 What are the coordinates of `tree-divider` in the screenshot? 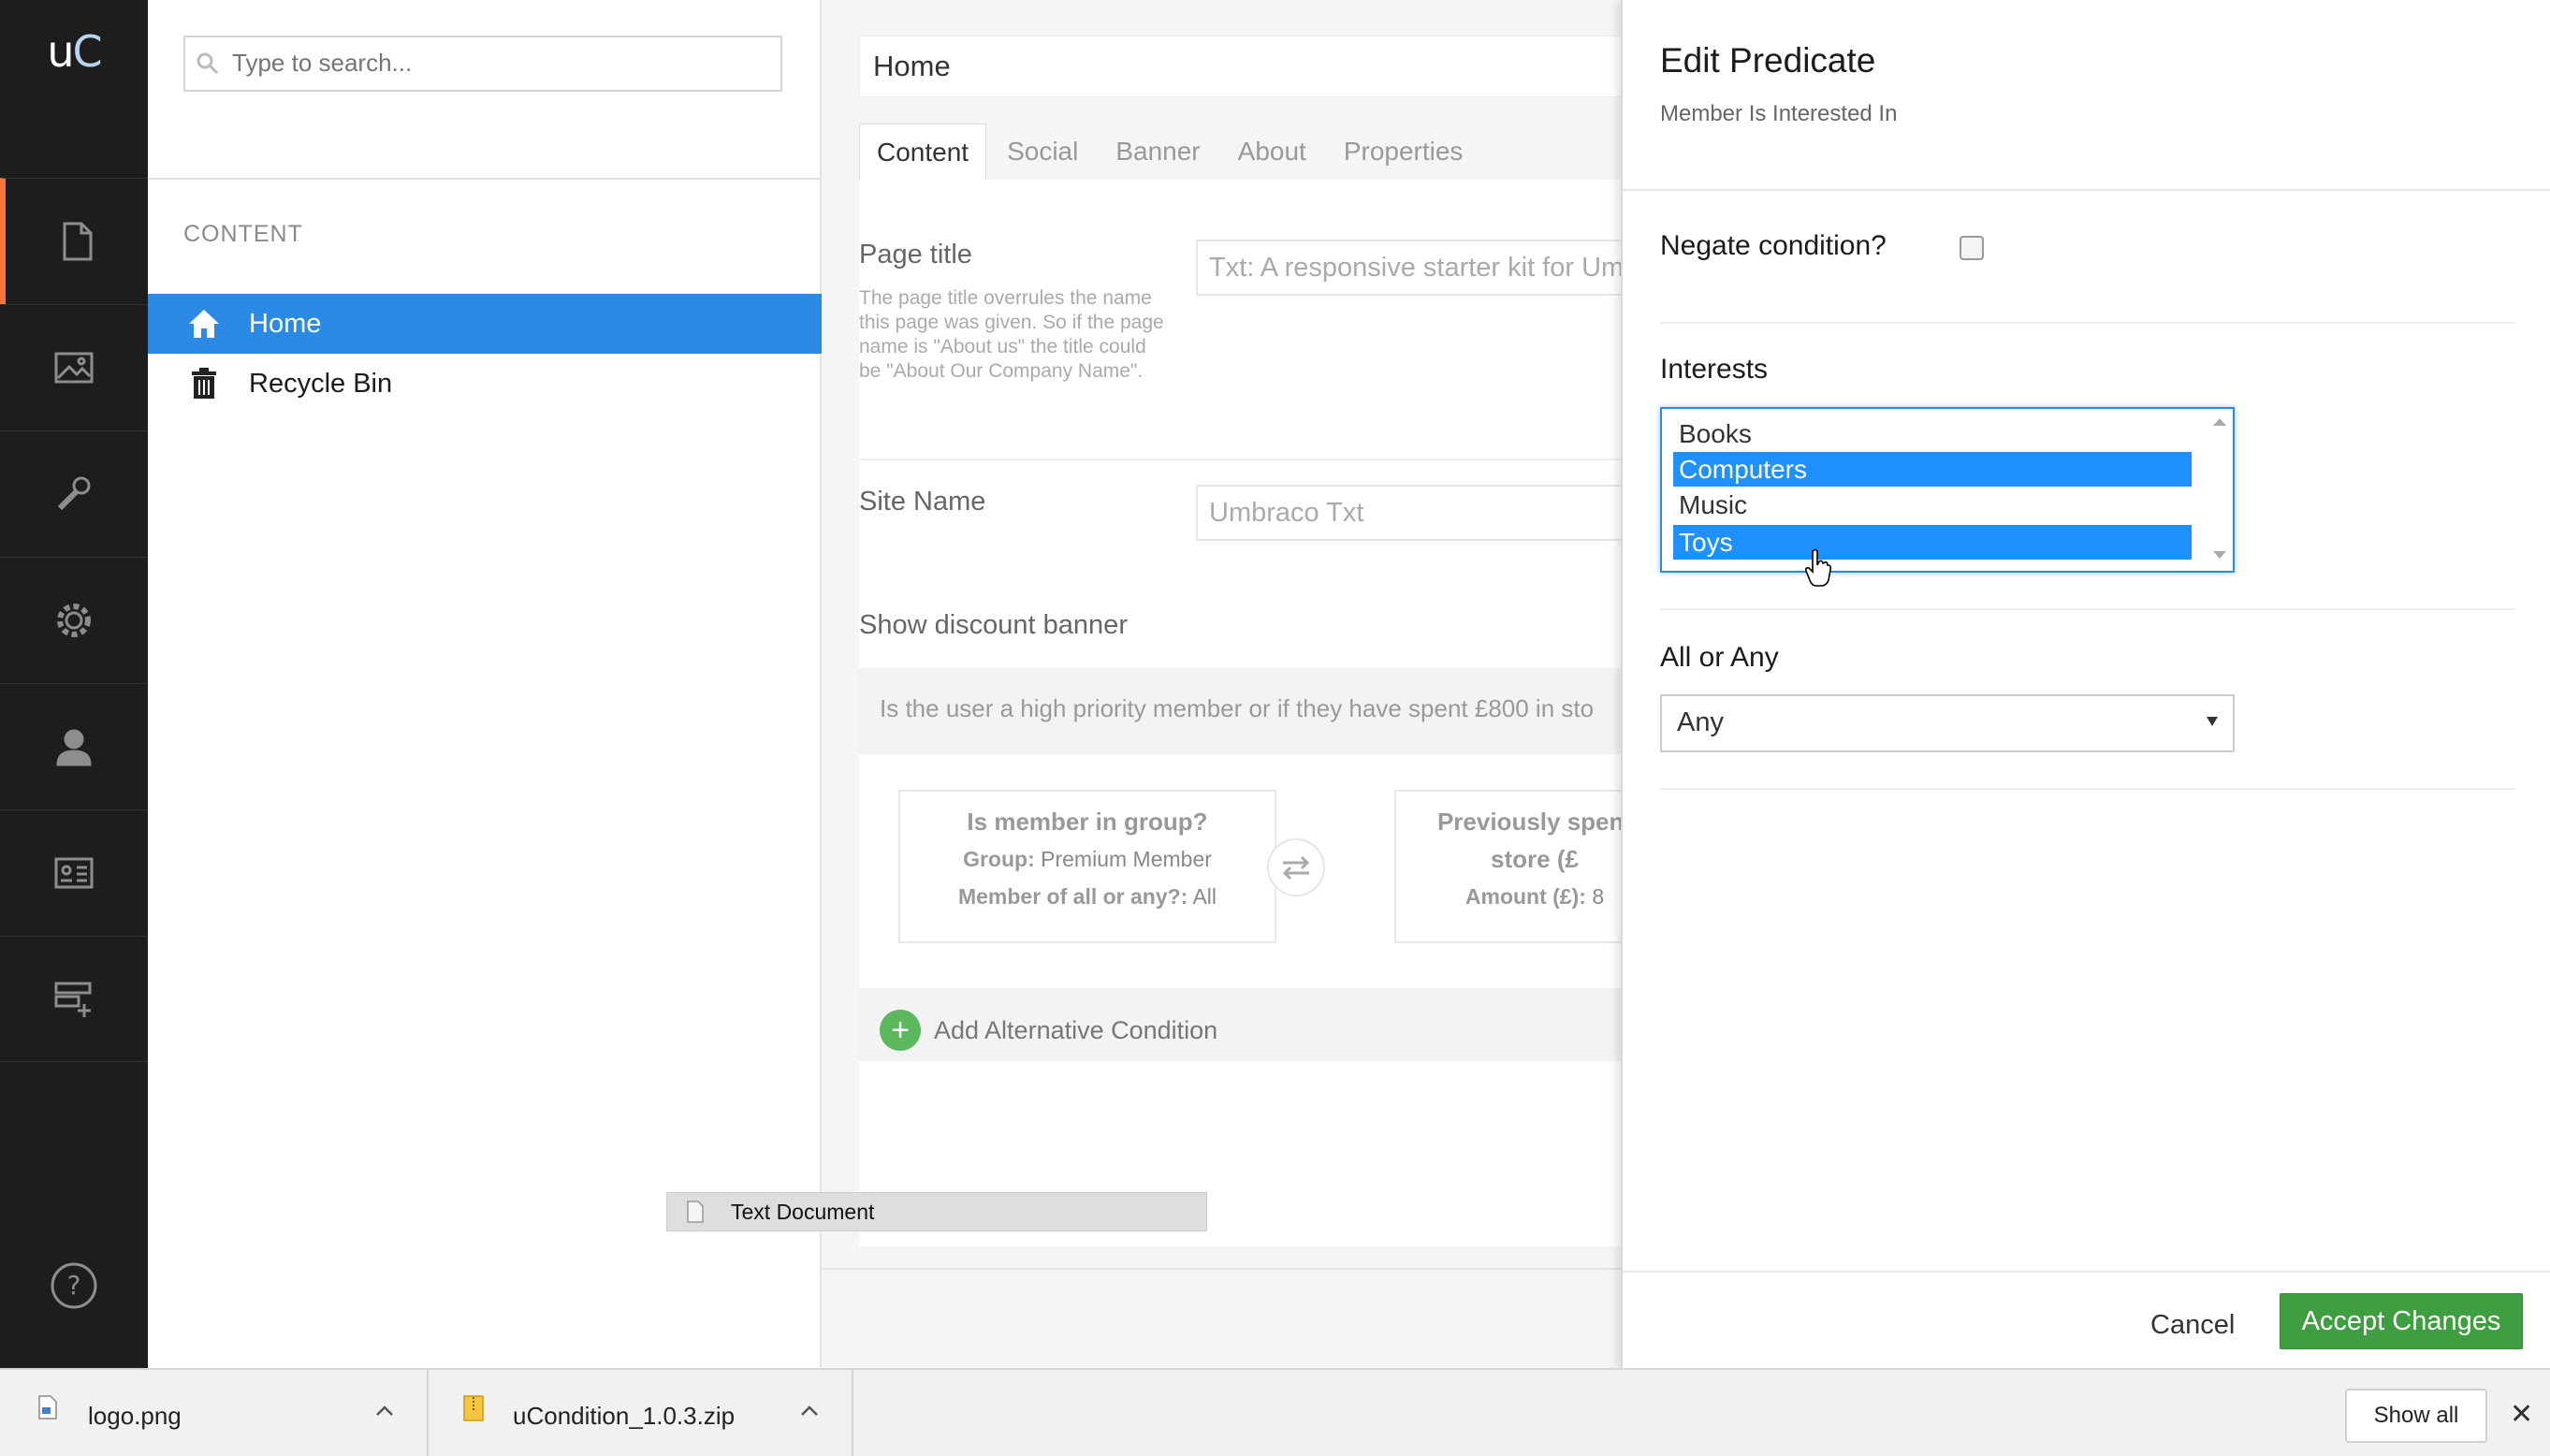 It's located at (485, 179).